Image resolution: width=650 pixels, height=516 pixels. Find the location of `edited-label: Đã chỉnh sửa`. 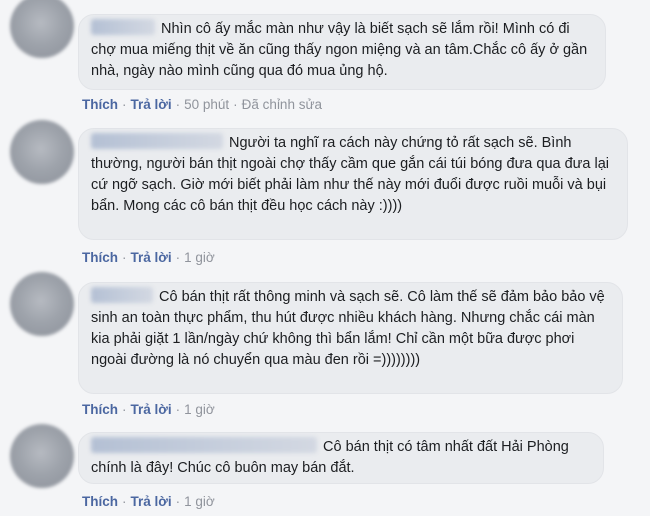

edited-label: Đã chỉnh sửa is located at coordinates (282, 104).